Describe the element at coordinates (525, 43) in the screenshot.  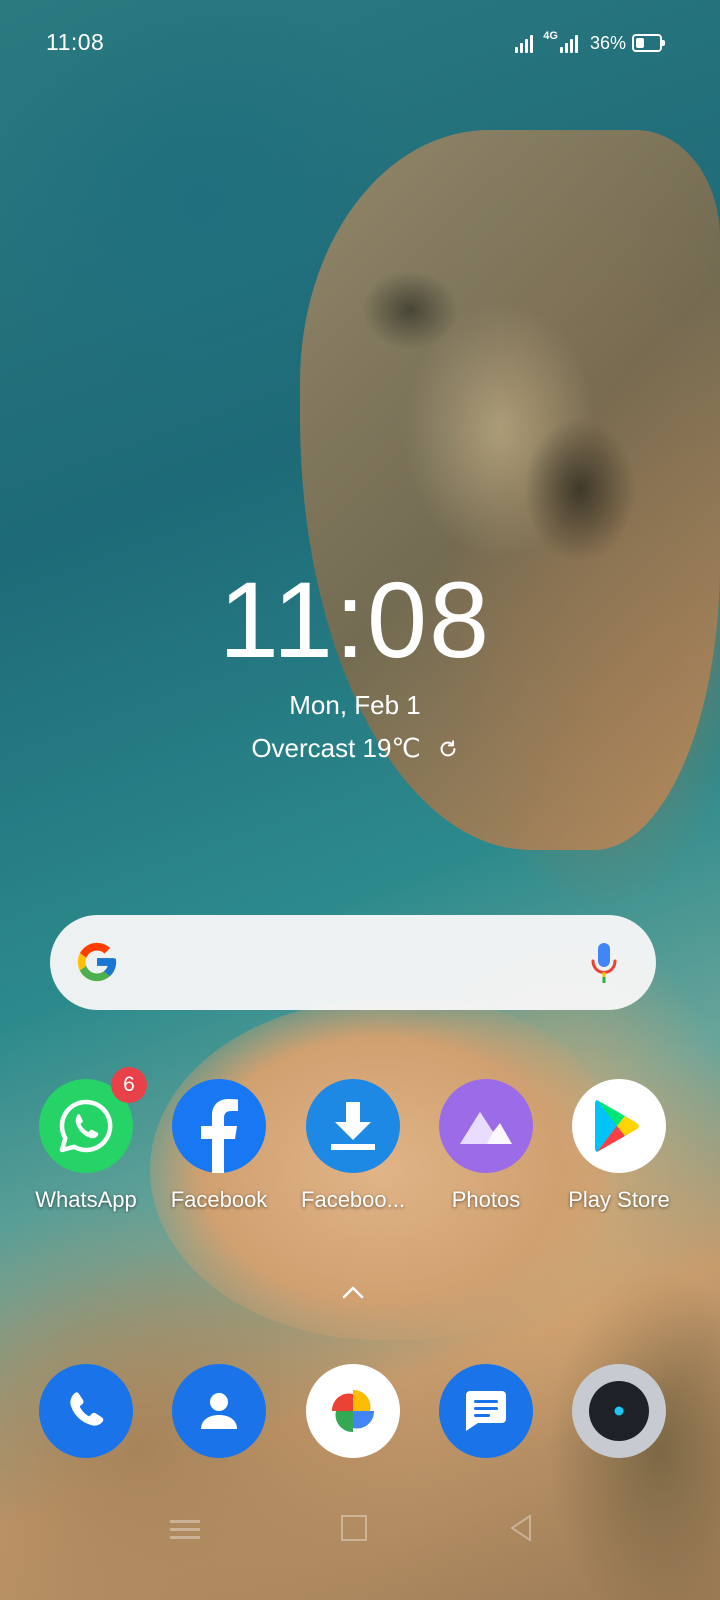
I see `signal-strength-icon` at that location.